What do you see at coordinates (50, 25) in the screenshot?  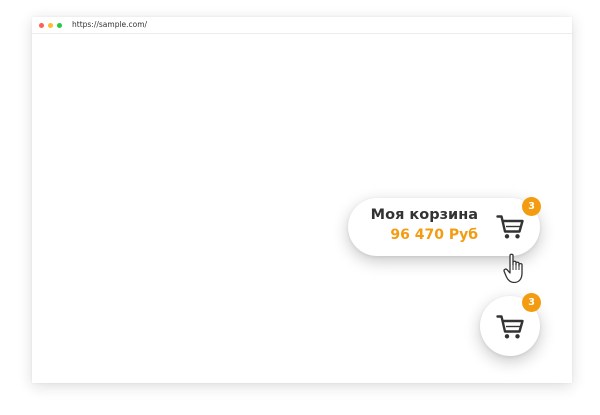 I see `minimize-window-dot` at bounding box center [50, 25].